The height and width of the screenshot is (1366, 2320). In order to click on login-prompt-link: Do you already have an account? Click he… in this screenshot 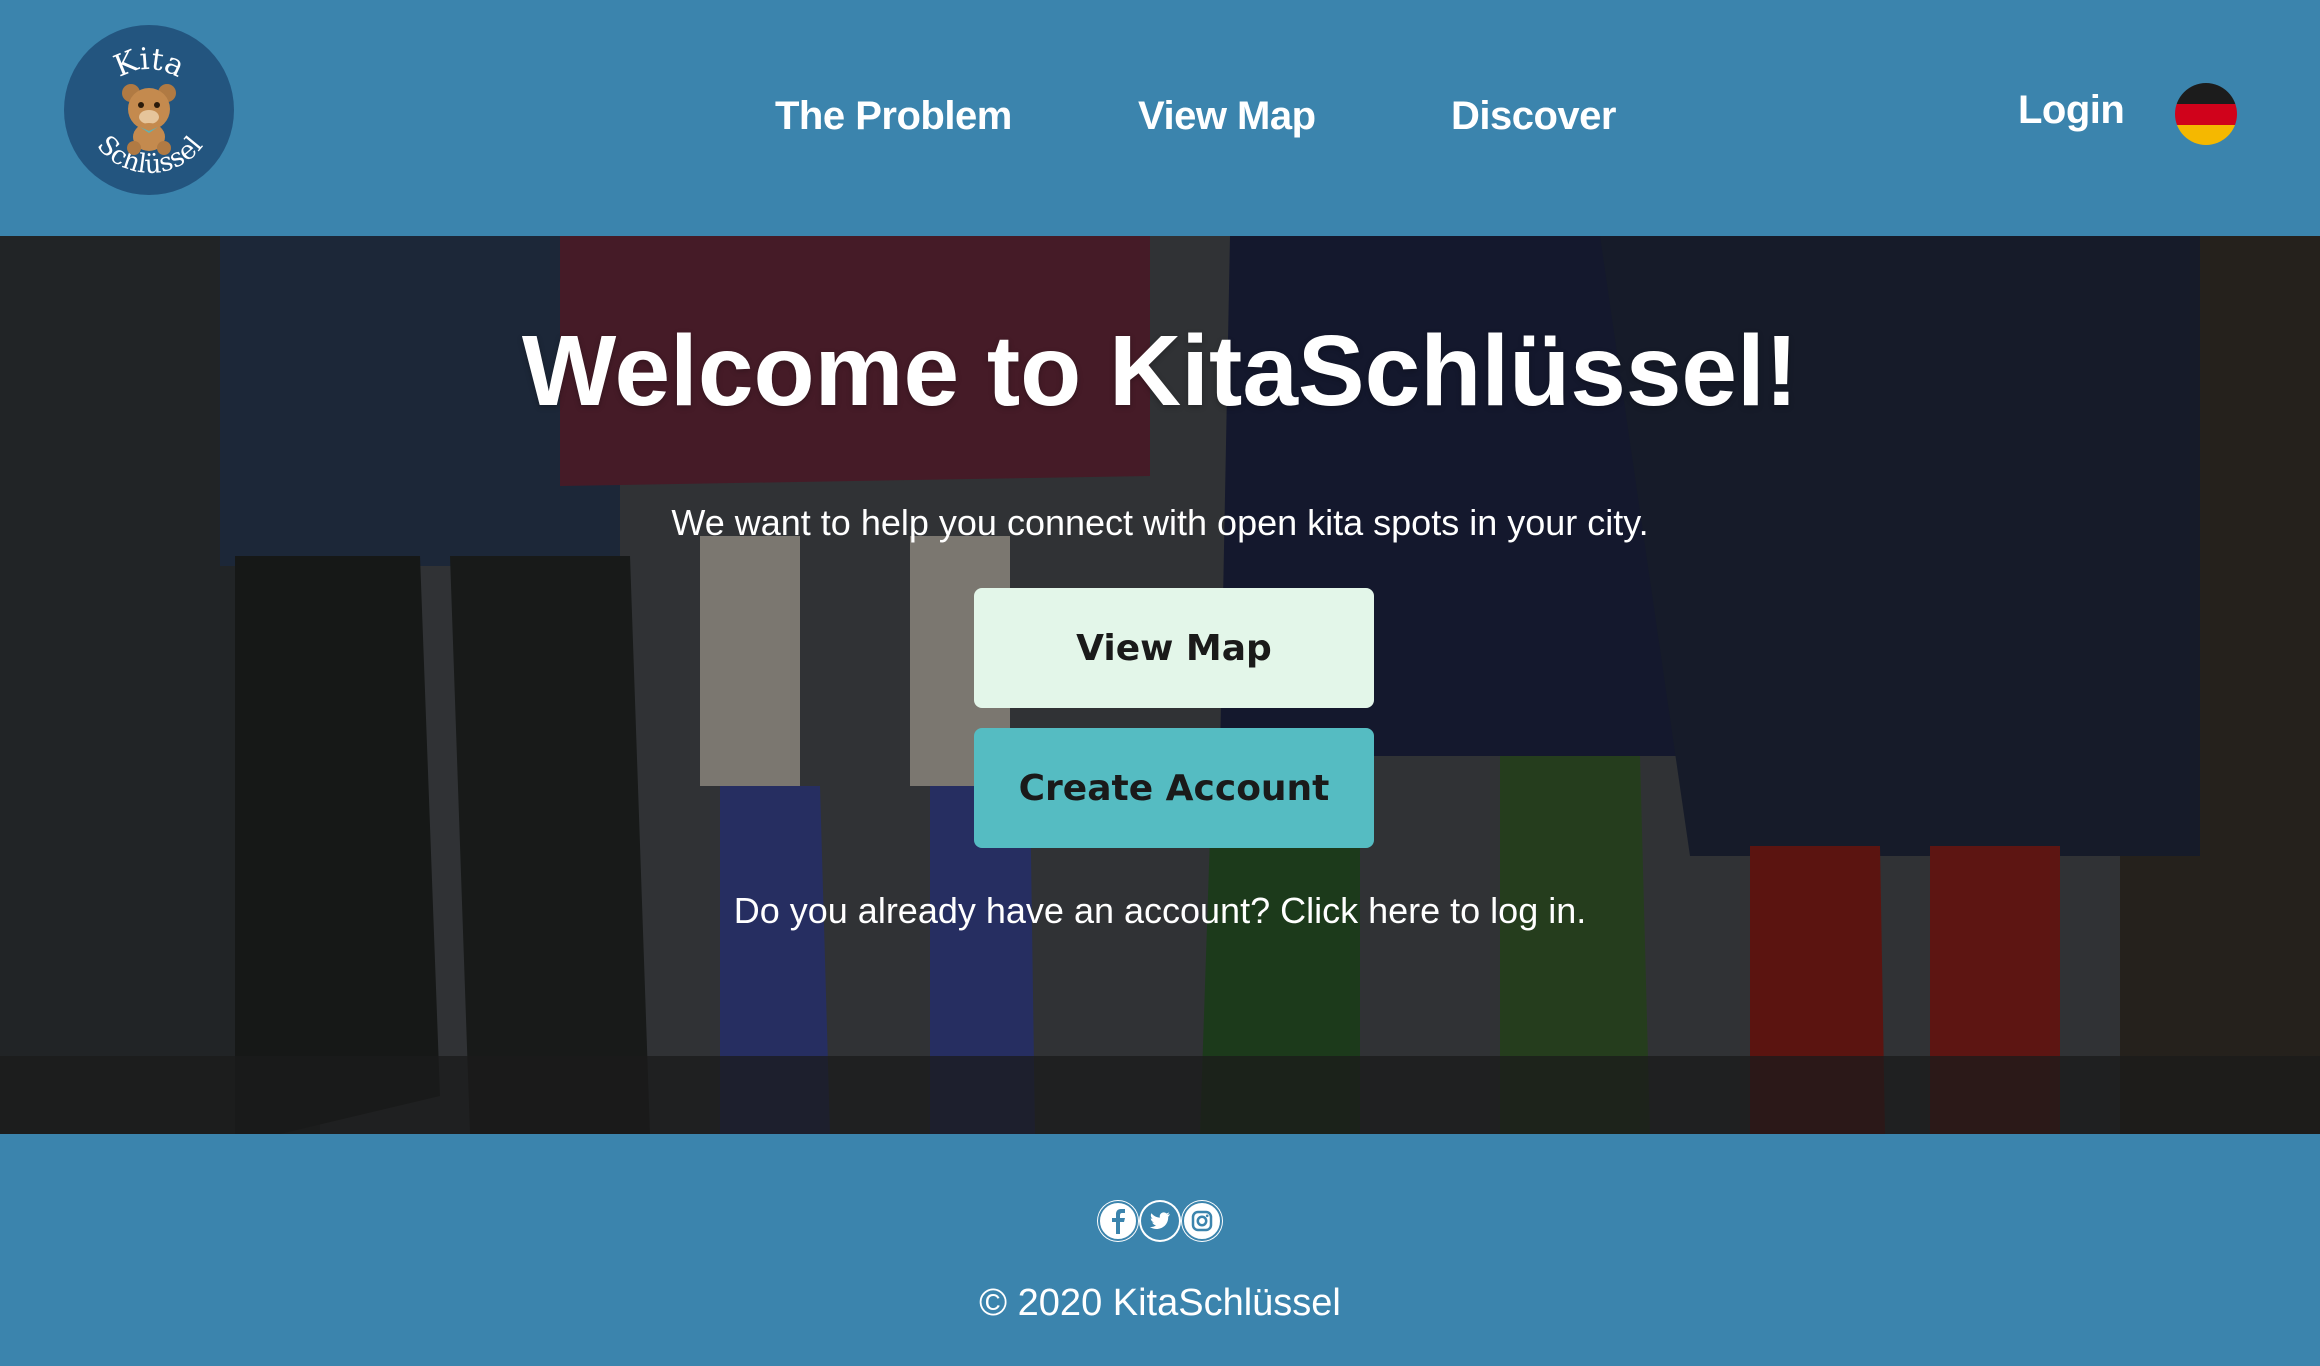, I will do `click(1160, 911)`.